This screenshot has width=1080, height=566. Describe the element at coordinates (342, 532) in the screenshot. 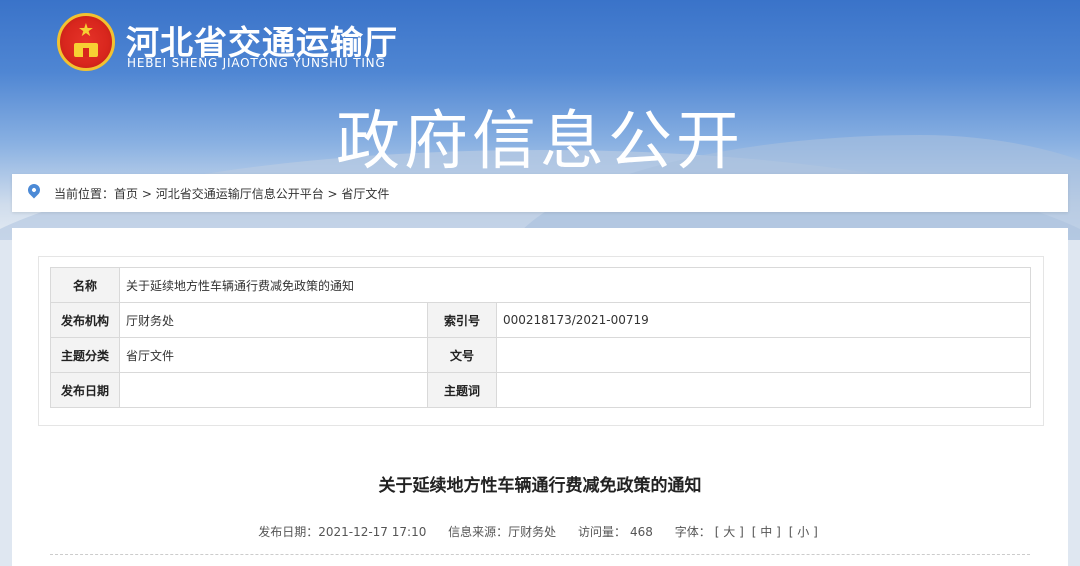

I see `publish-date: 发布日期：2021-12-17 17:10` at that location.